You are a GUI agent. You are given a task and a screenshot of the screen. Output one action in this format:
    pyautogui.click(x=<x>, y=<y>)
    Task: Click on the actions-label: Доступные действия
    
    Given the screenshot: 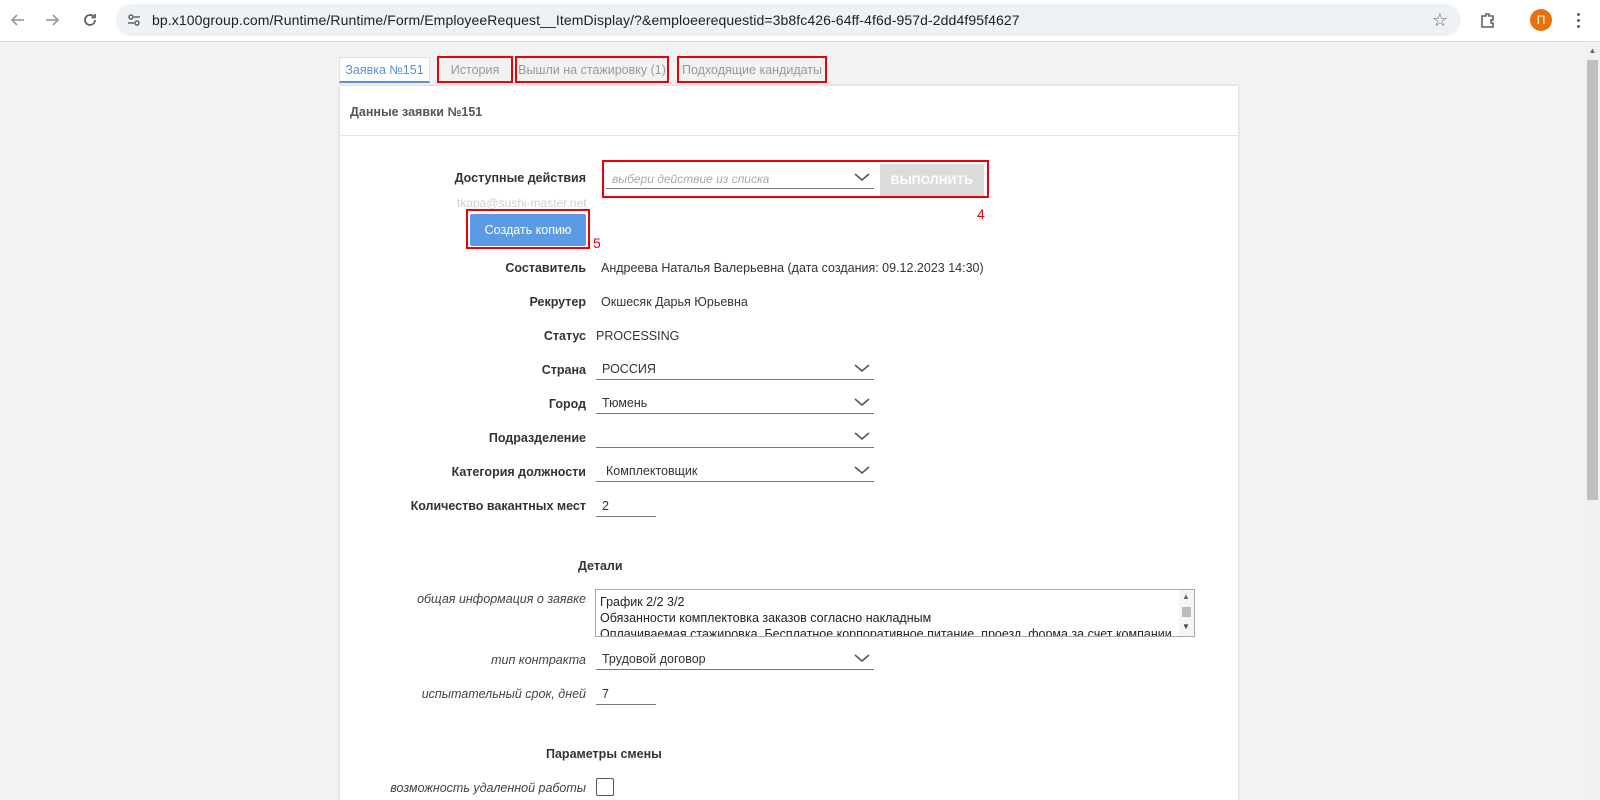 What is the action you would take?
    pyautogui.click(x=520, y=178)
    